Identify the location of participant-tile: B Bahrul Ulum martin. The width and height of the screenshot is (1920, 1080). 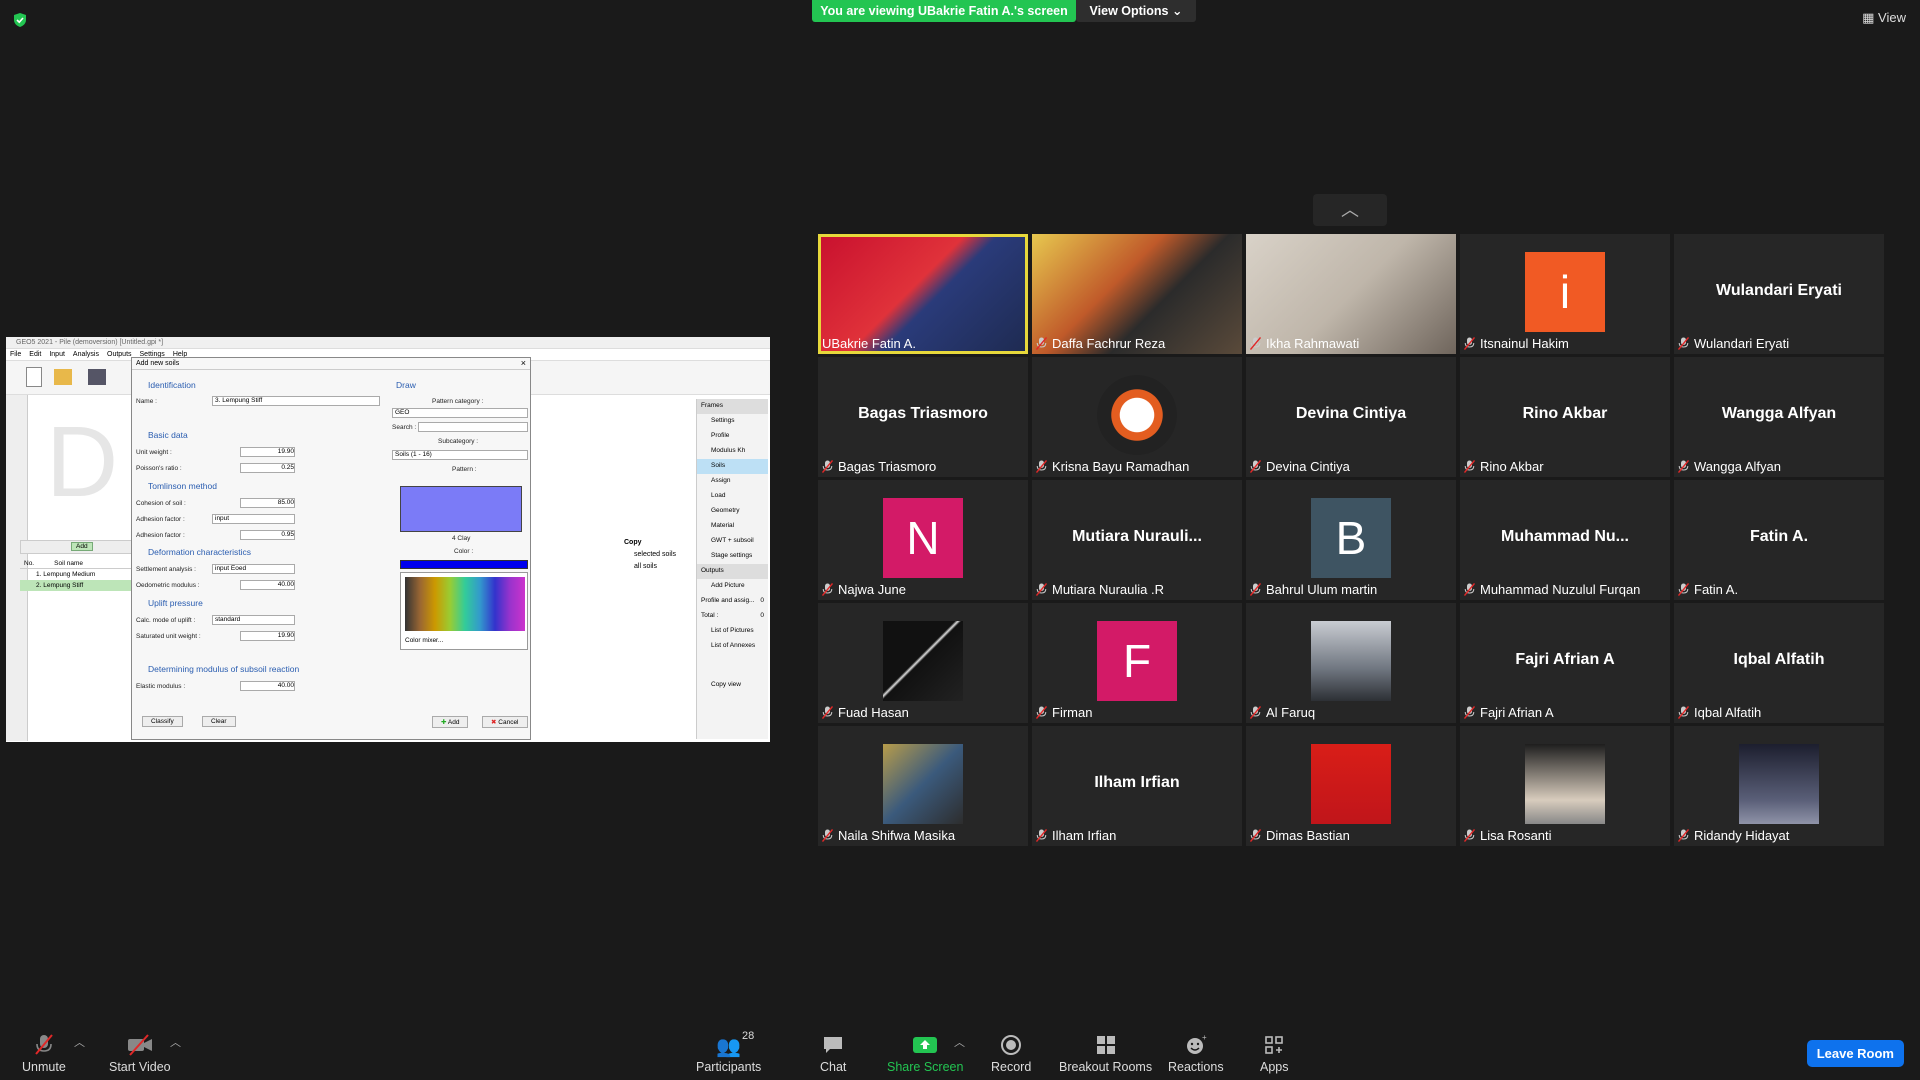
(1351, 540).